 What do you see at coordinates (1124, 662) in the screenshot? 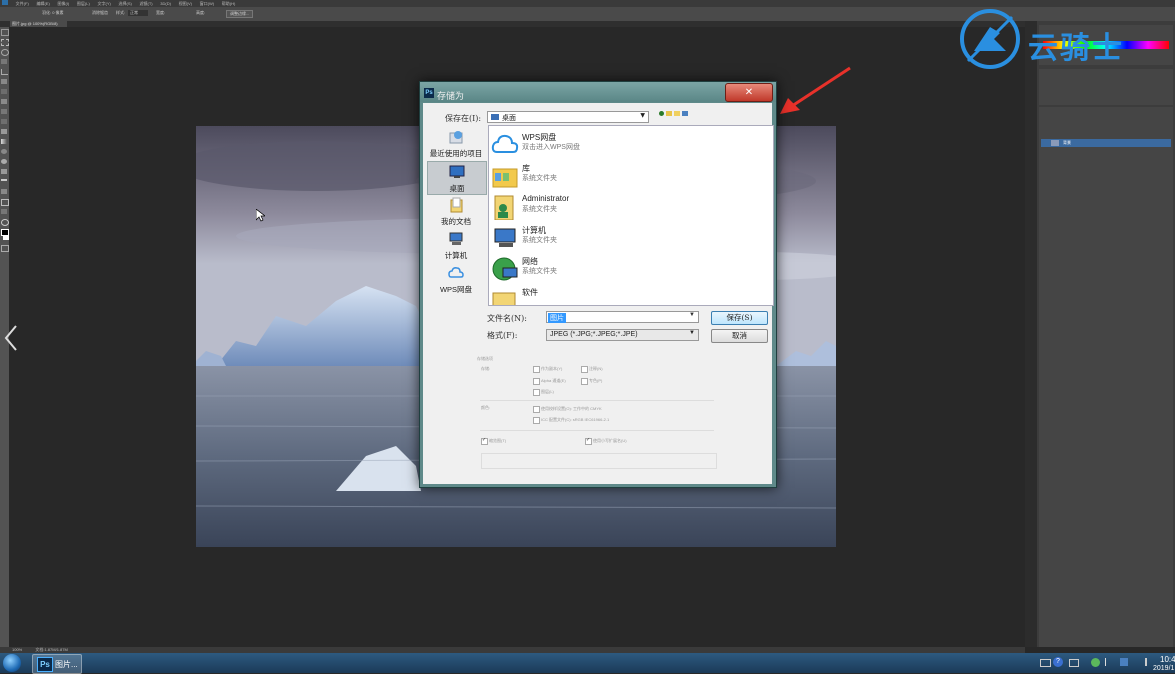
I see `network-tray-icon` at bounding box center [1124, 662].